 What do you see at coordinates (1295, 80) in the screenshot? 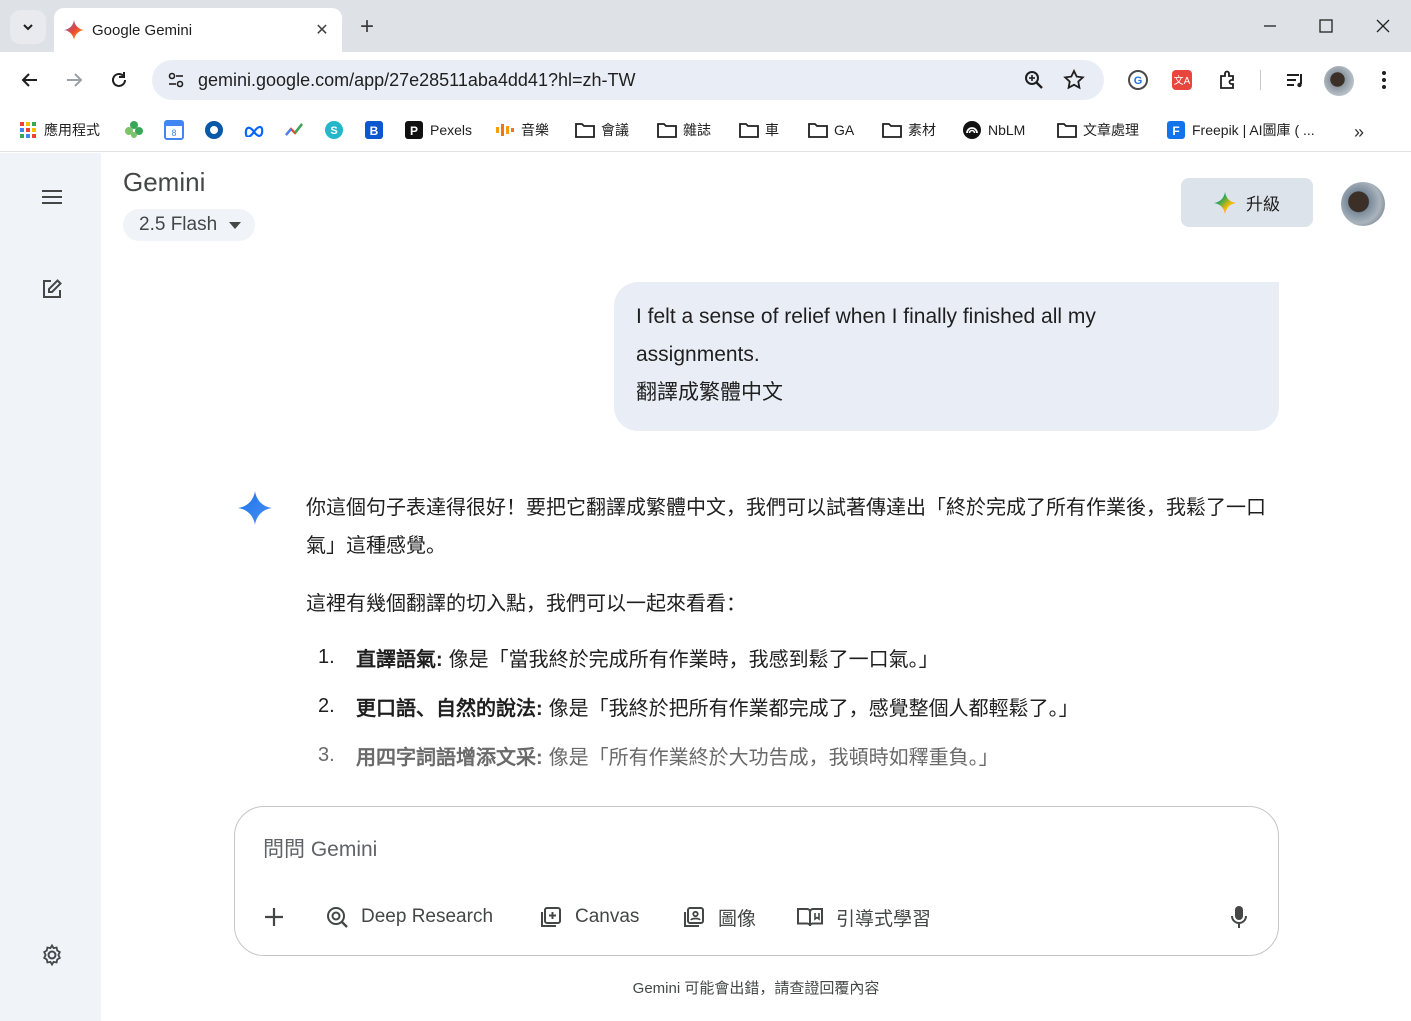
I see `media-control-icon` at bounding box center [1295, 80].